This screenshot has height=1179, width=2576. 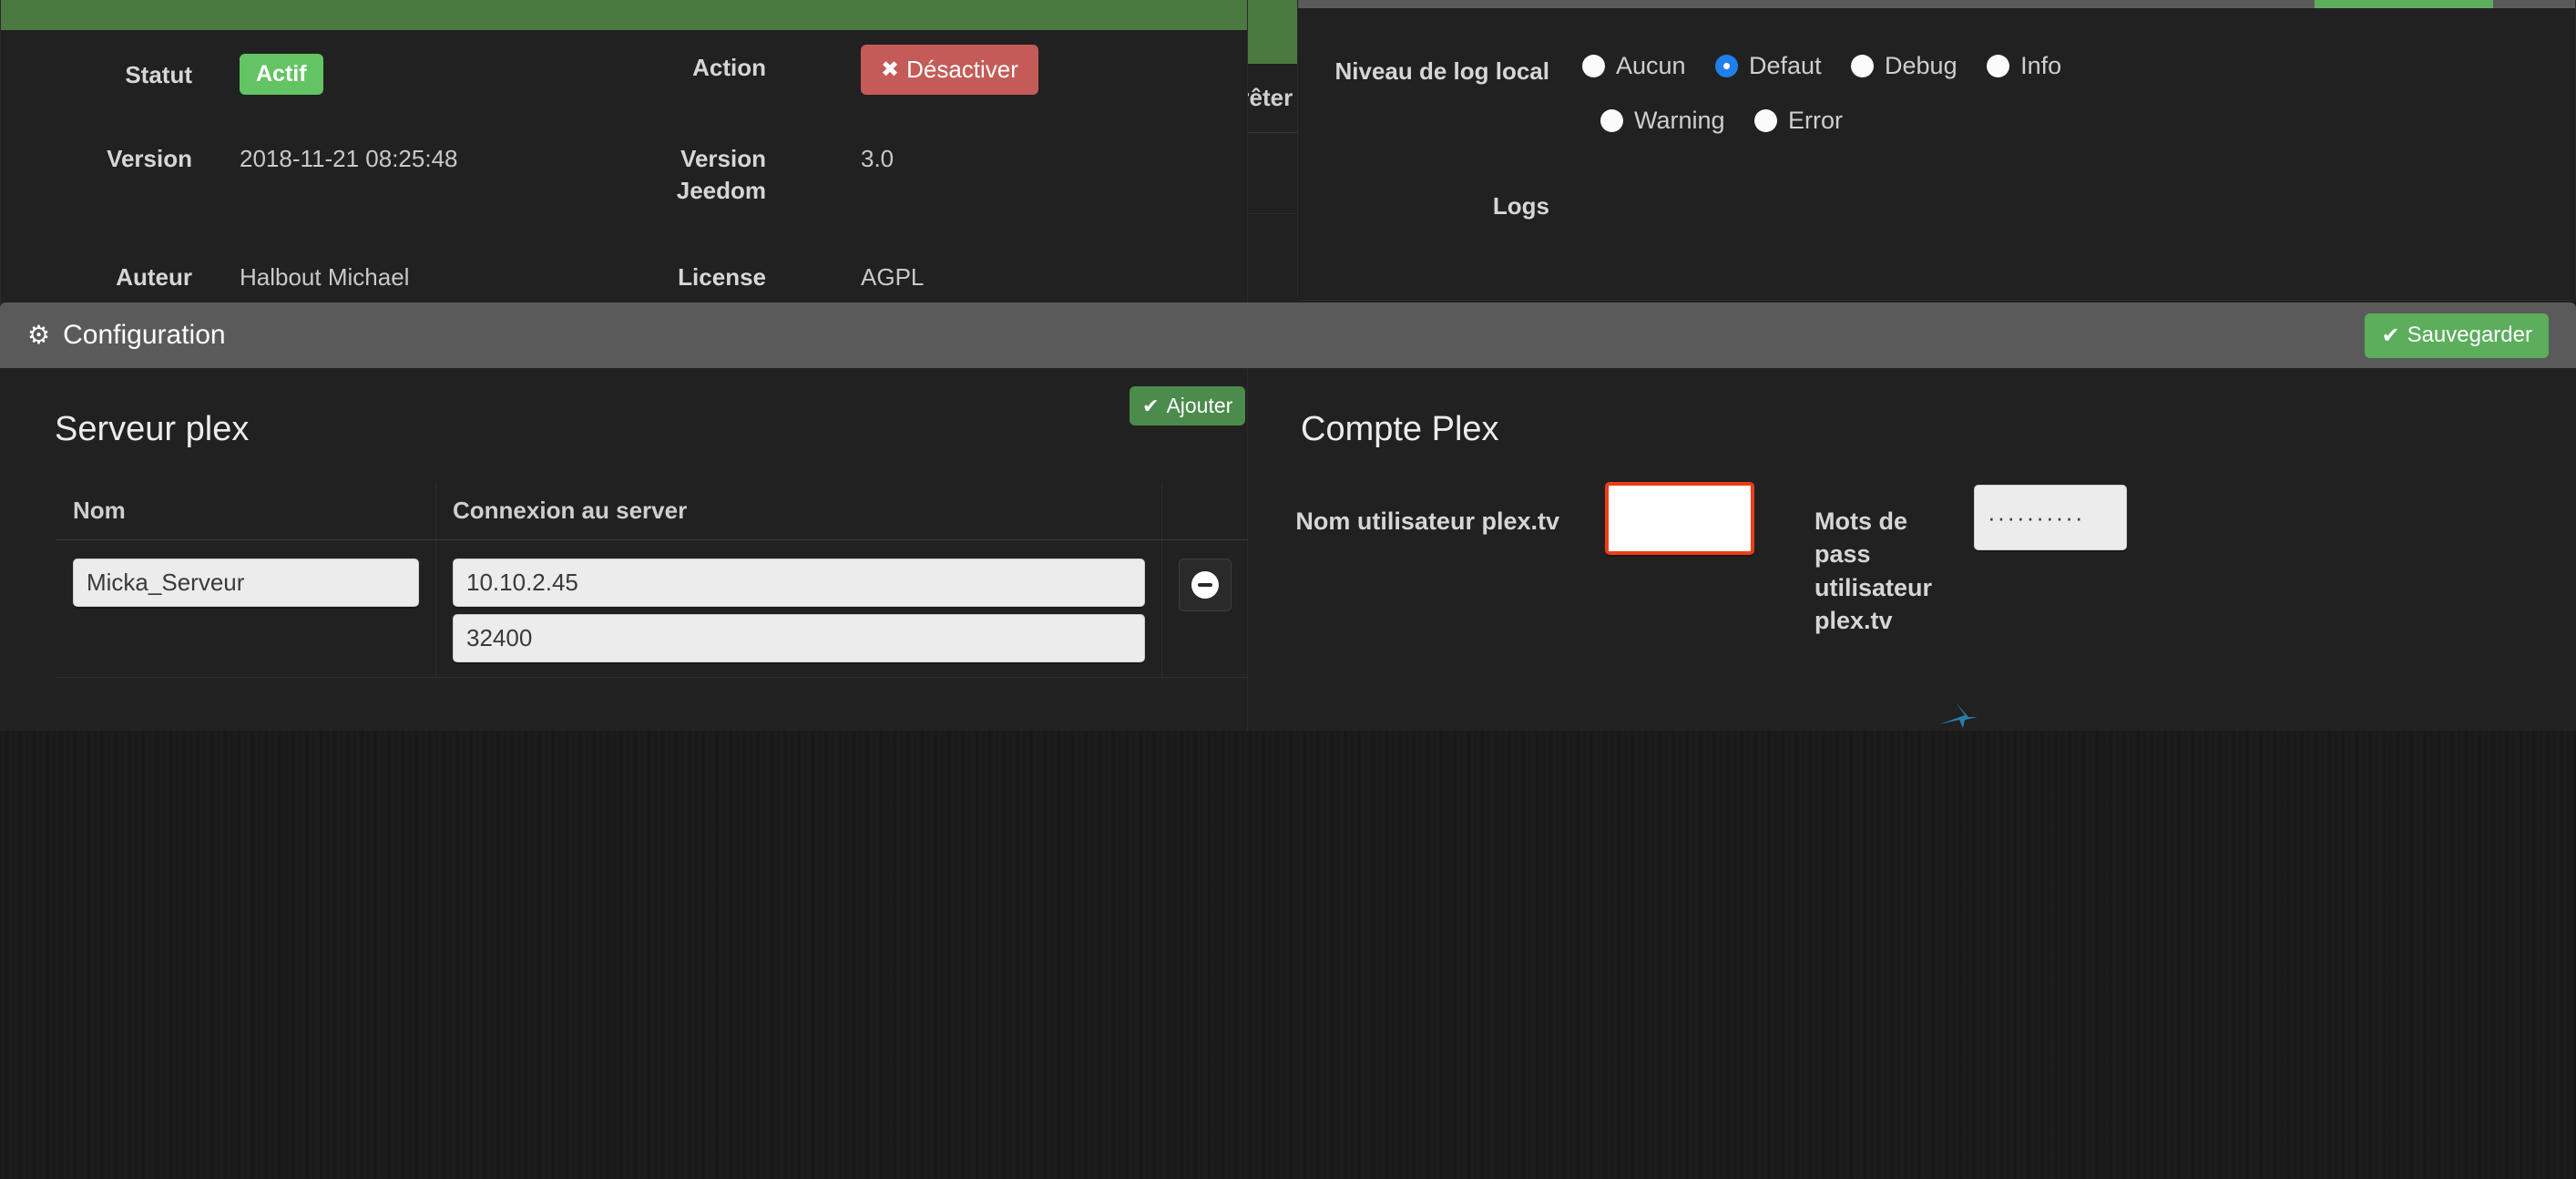 I want to click on configuration-panel-title: Configuration, so click(x=144, y=335).